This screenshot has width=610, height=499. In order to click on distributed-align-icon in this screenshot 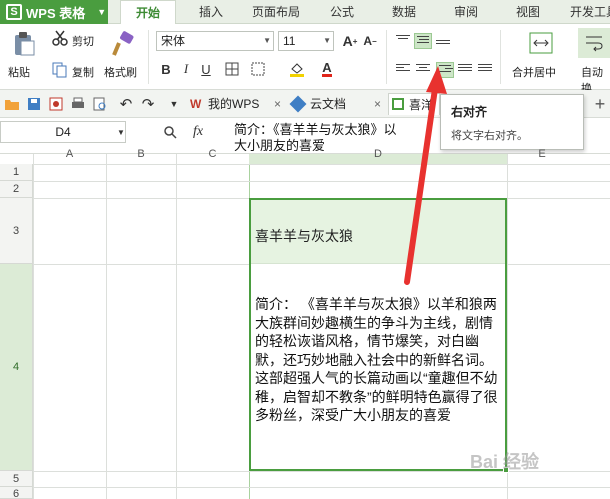, I will do `click(485, 70)`.